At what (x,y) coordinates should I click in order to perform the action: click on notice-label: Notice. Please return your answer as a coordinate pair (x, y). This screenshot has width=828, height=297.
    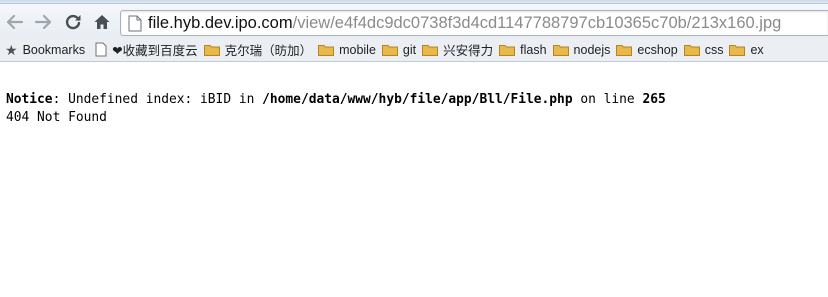
    Looking at the image, I should click on (29, 99).